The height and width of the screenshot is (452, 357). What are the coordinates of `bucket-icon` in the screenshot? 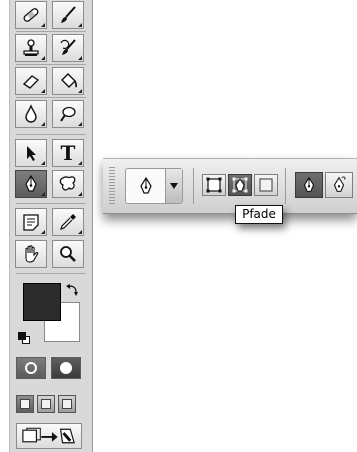 It's located at (69, 80).